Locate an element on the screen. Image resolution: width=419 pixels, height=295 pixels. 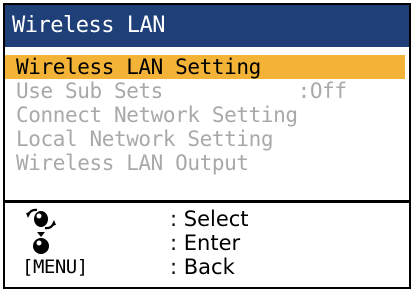
help-enter-text: : Enter is located at coordinates (205, 243).